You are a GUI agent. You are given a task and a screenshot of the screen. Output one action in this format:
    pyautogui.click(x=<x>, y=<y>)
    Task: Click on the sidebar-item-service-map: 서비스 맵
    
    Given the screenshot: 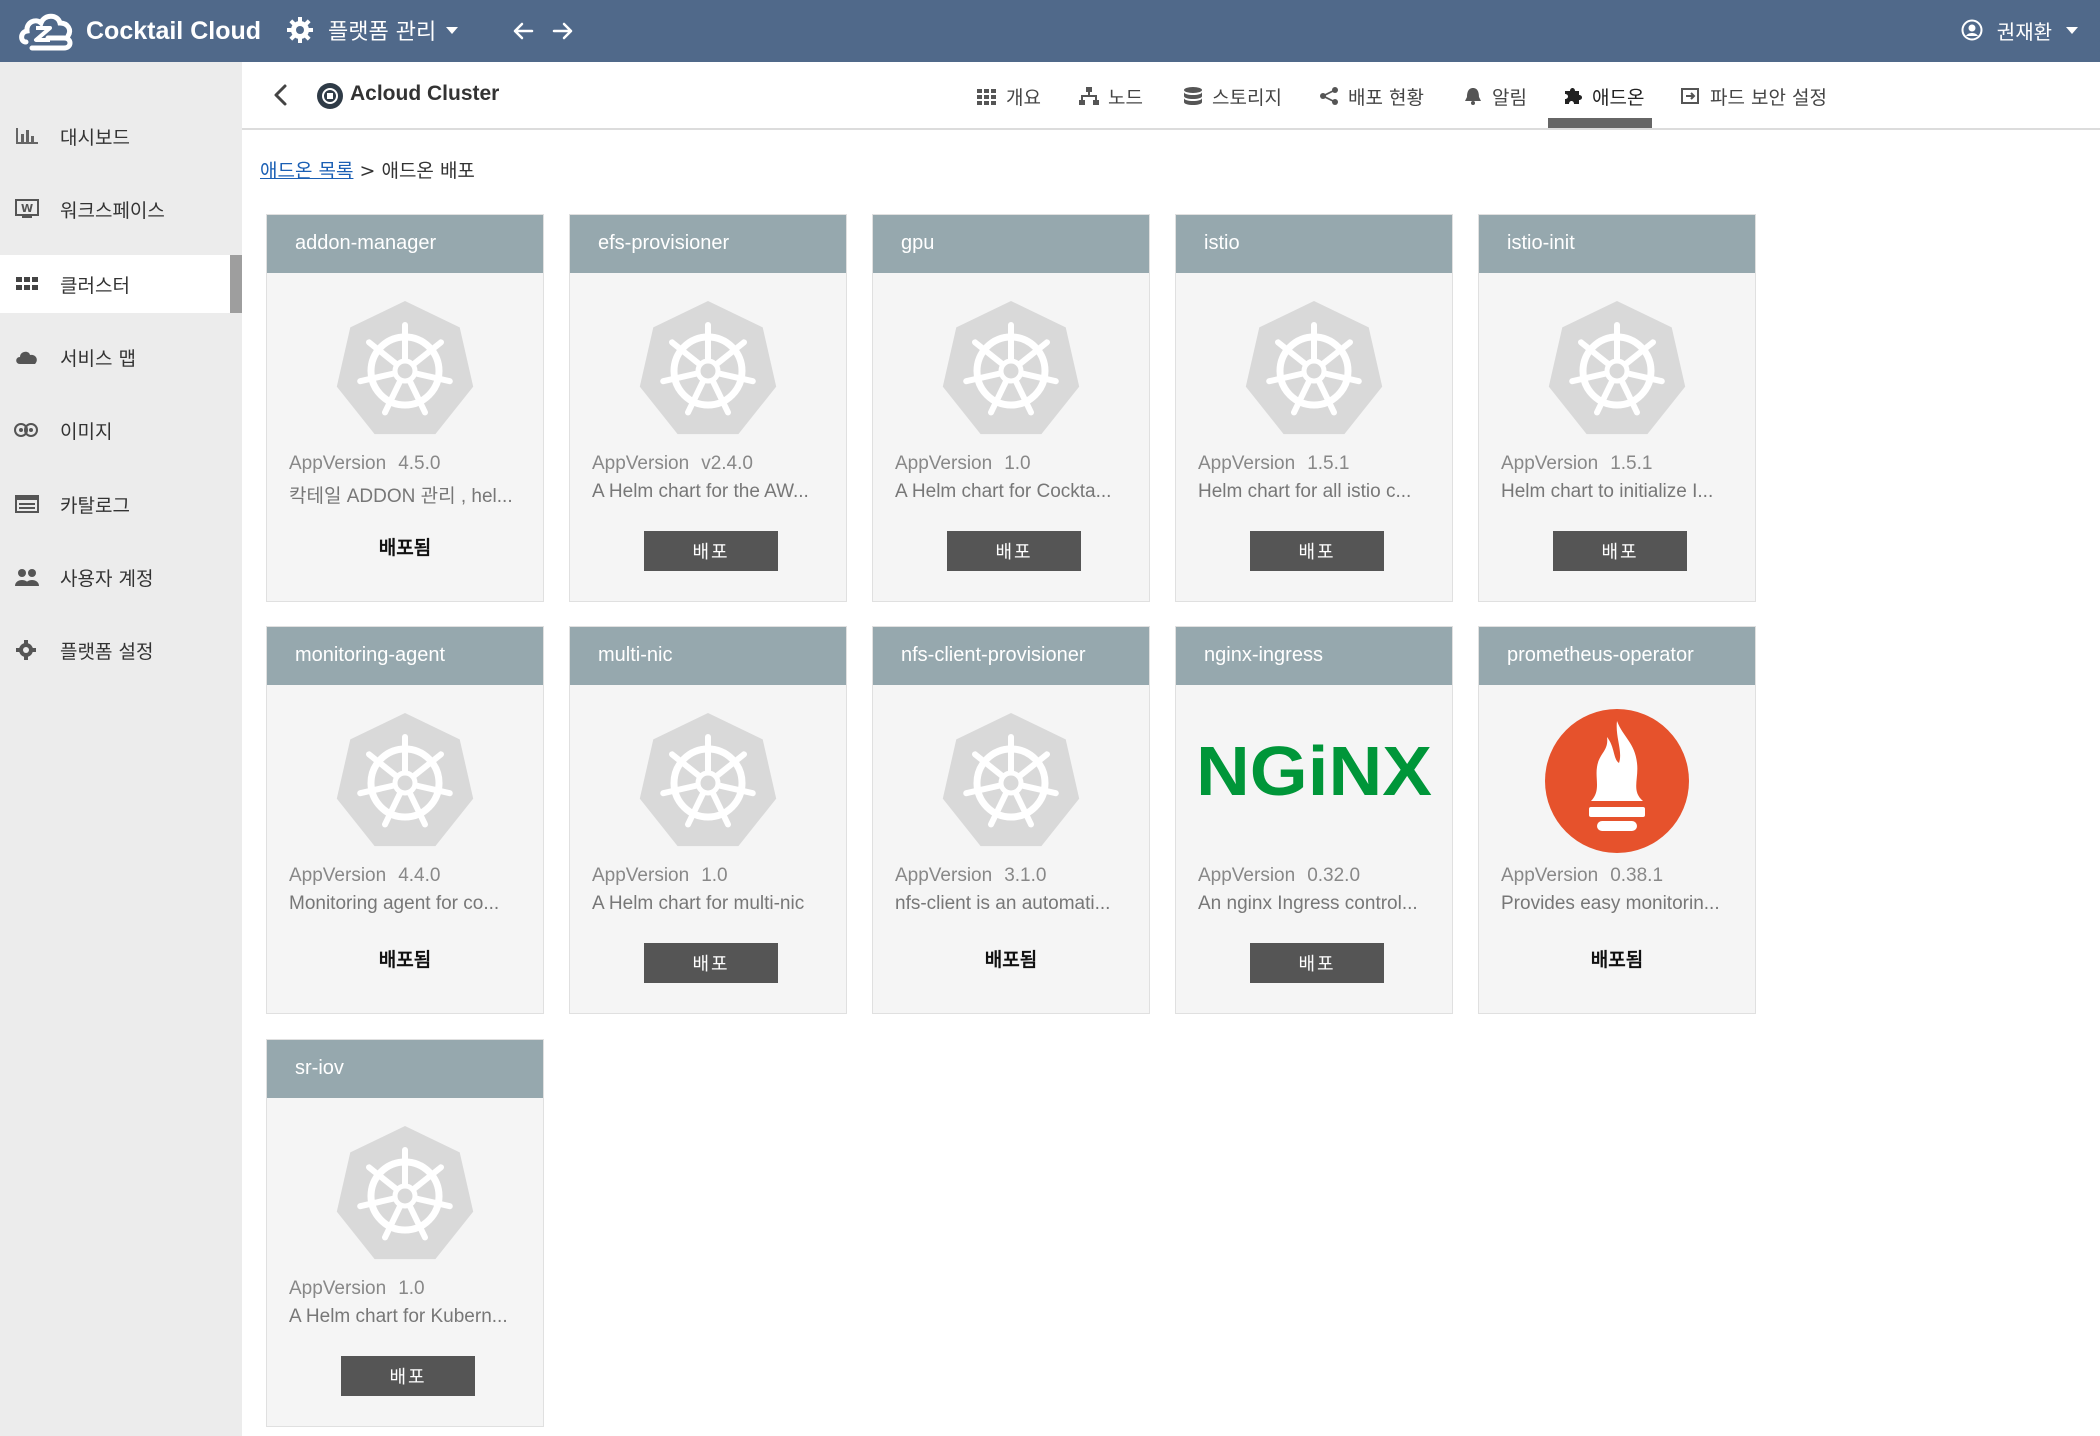 What is the action you would take?
    pyautogui.click(x=121, y=357)
    